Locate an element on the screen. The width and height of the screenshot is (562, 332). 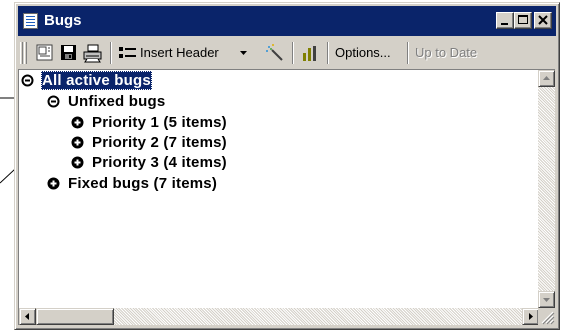
title-bar: Bugs is located at coordinates (287, 21).